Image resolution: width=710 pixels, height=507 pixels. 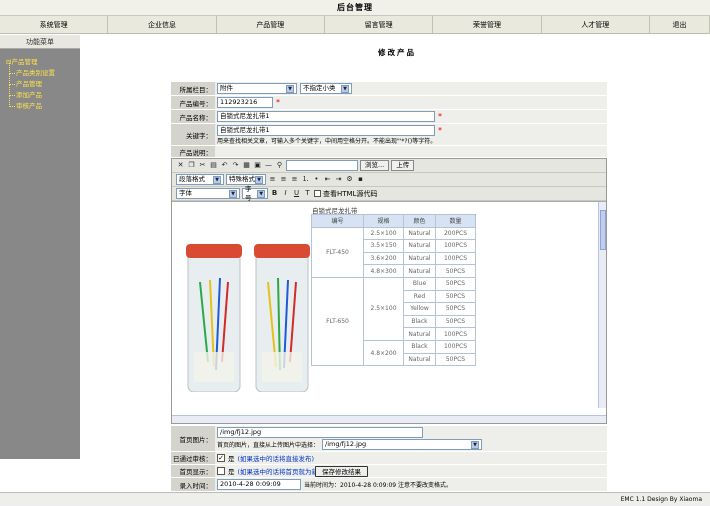 What do you see at coordinates (162, 24) in the screenshot?
I see `nav-company: 企业信息` at bounding box center [162, 24].